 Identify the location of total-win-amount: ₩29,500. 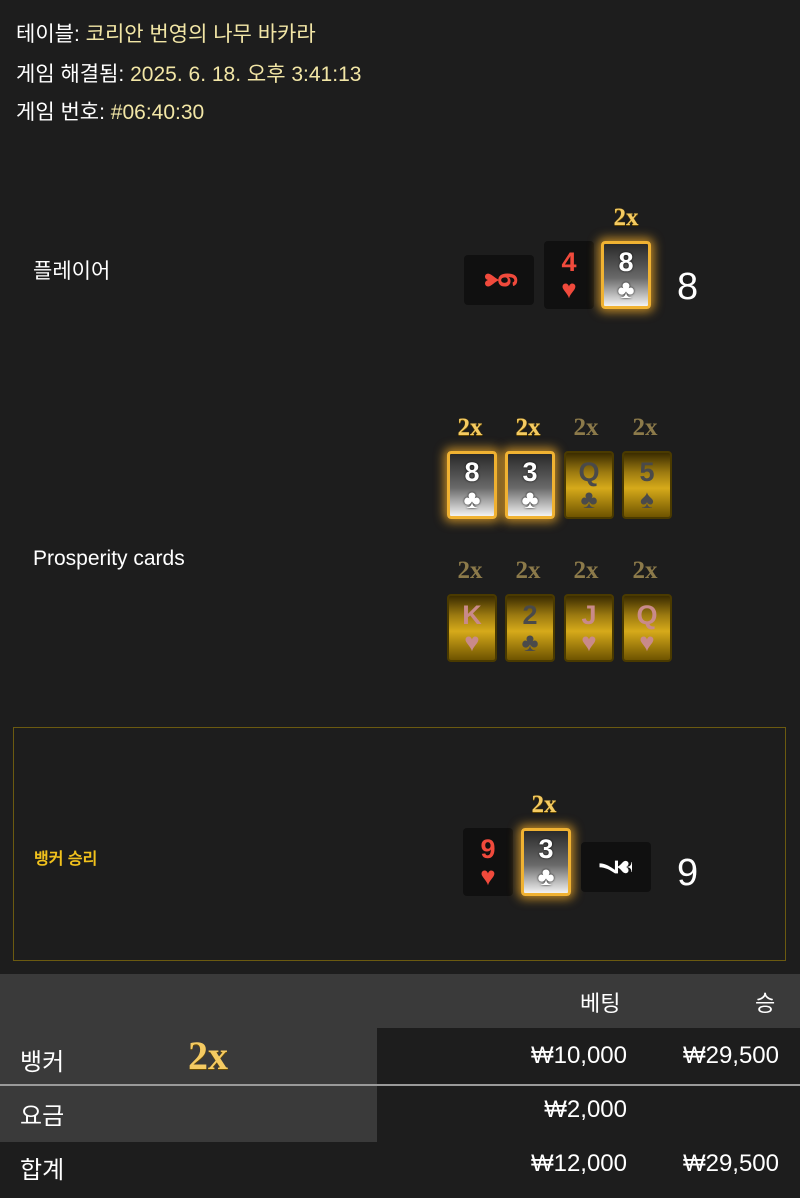
(730, 1163).